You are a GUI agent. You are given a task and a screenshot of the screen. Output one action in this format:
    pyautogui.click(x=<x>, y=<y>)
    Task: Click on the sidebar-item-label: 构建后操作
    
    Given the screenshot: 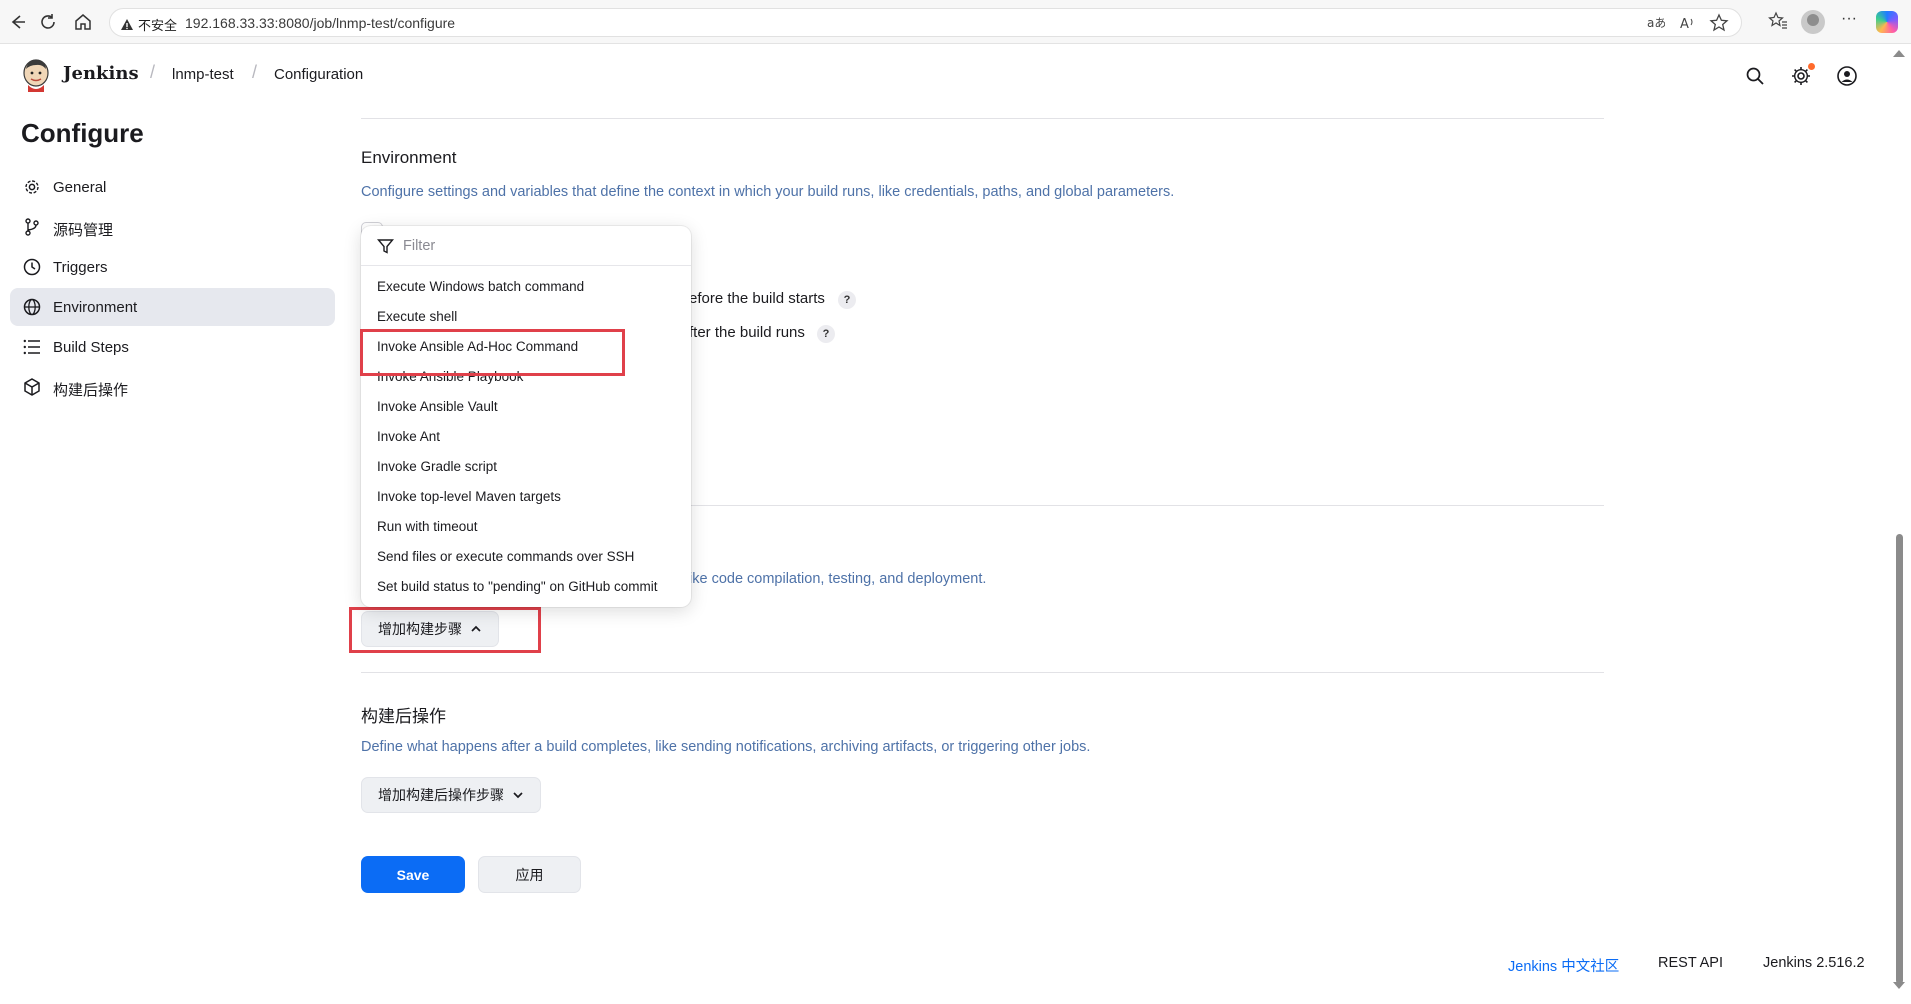 What is the action you would take?
    pyautogui.click(x=91, y=390)
    